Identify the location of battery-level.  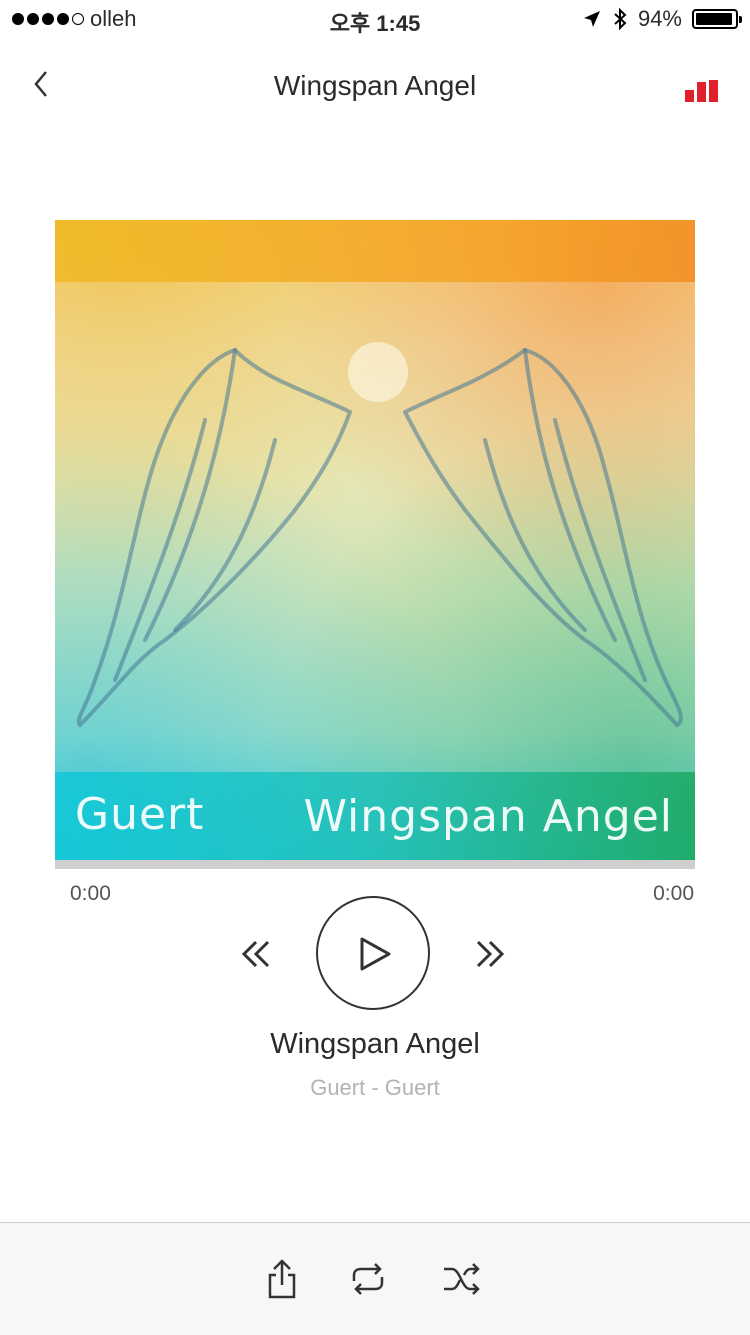
(714, 19).